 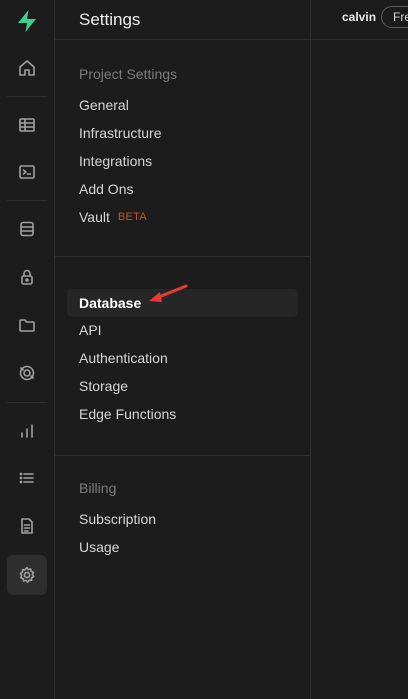 What do you see at coordinates (27, 373) in the screenshot?
I see `realtime-icon` at bounding box center [27, 373].